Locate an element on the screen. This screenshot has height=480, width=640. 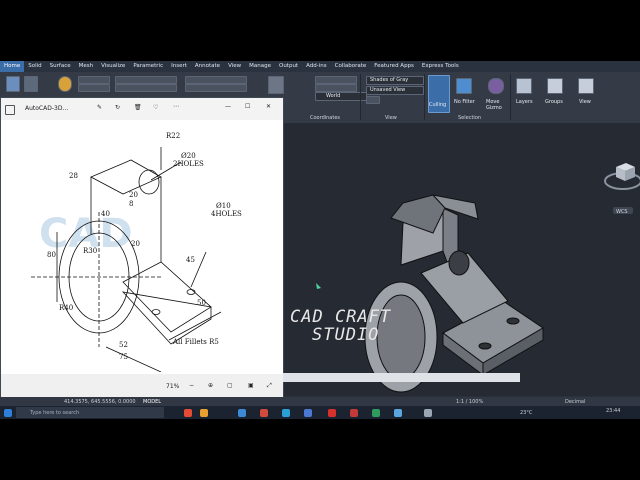
maximize-icon: ☐ is located at coordinates (247, 106).